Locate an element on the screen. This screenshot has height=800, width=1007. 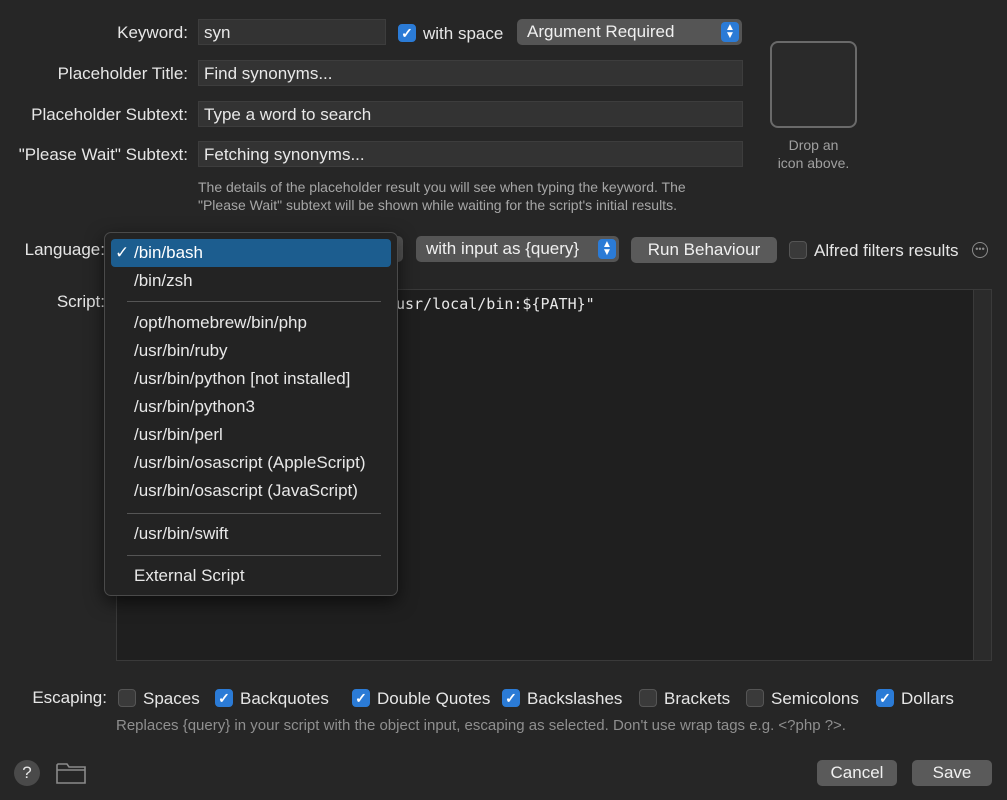
keyword-label: Keyword: is located at coordinates (152, 32).